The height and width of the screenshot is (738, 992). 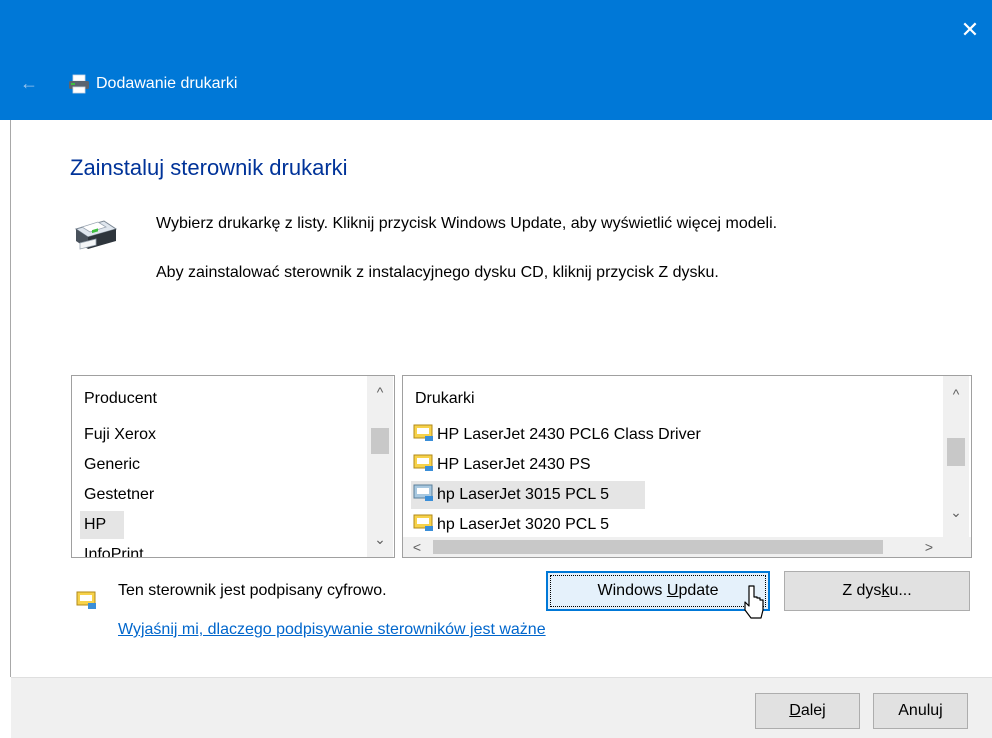 I want to click on signature-status-text: Ten sterownik jest podpisany cyfrowo., so click(x=252, y=590).